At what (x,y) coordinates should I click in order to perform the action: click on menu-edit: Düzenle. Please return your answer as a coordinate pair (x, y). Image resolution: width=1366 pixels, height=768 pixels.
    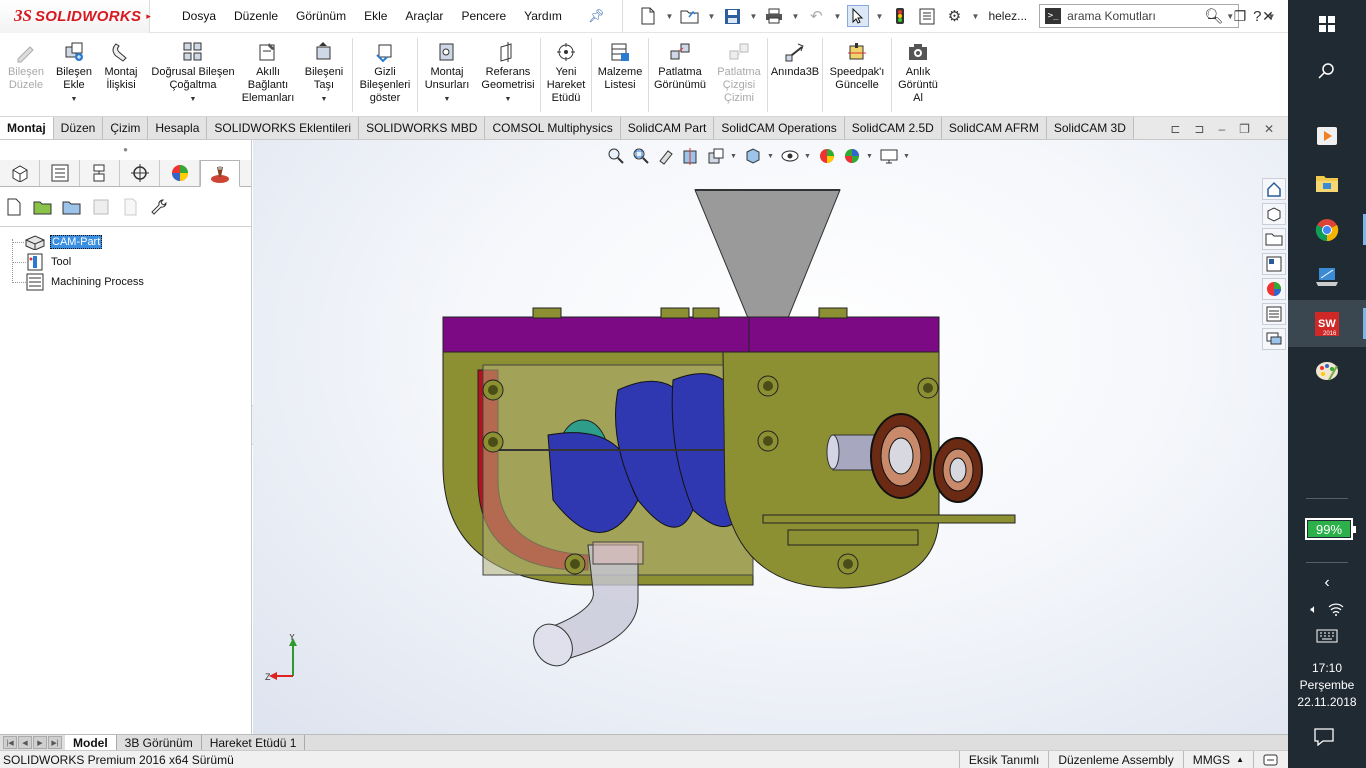
    Looking at the image, I should click on (256, 16).